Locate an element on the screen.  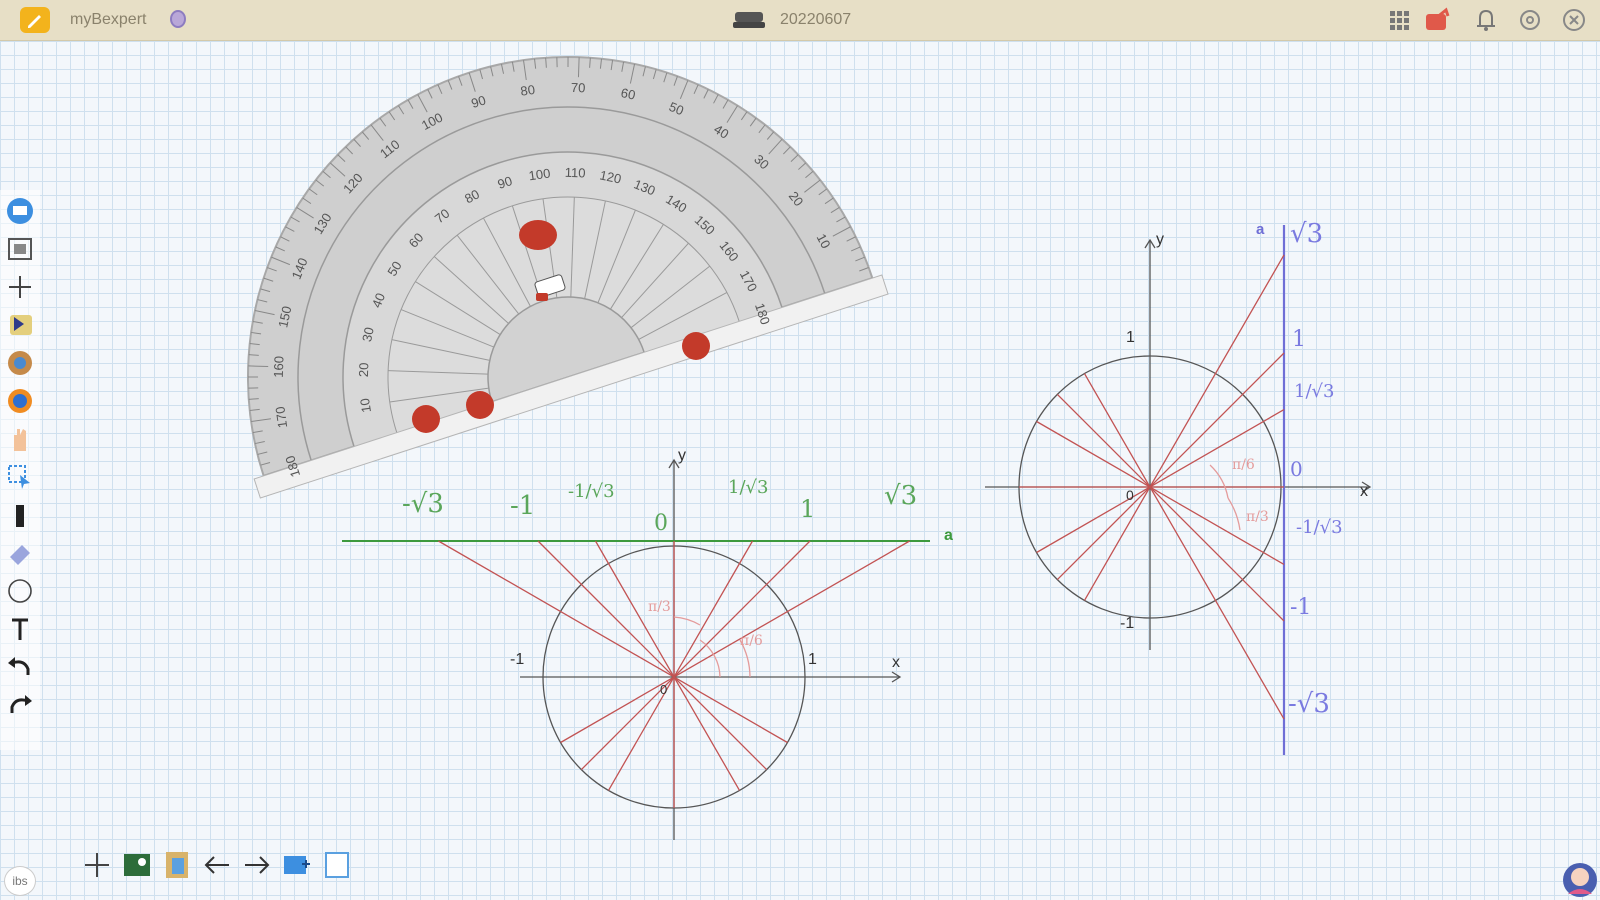
angle-label-pi6: π/6 is located at coordinates (751, 641).